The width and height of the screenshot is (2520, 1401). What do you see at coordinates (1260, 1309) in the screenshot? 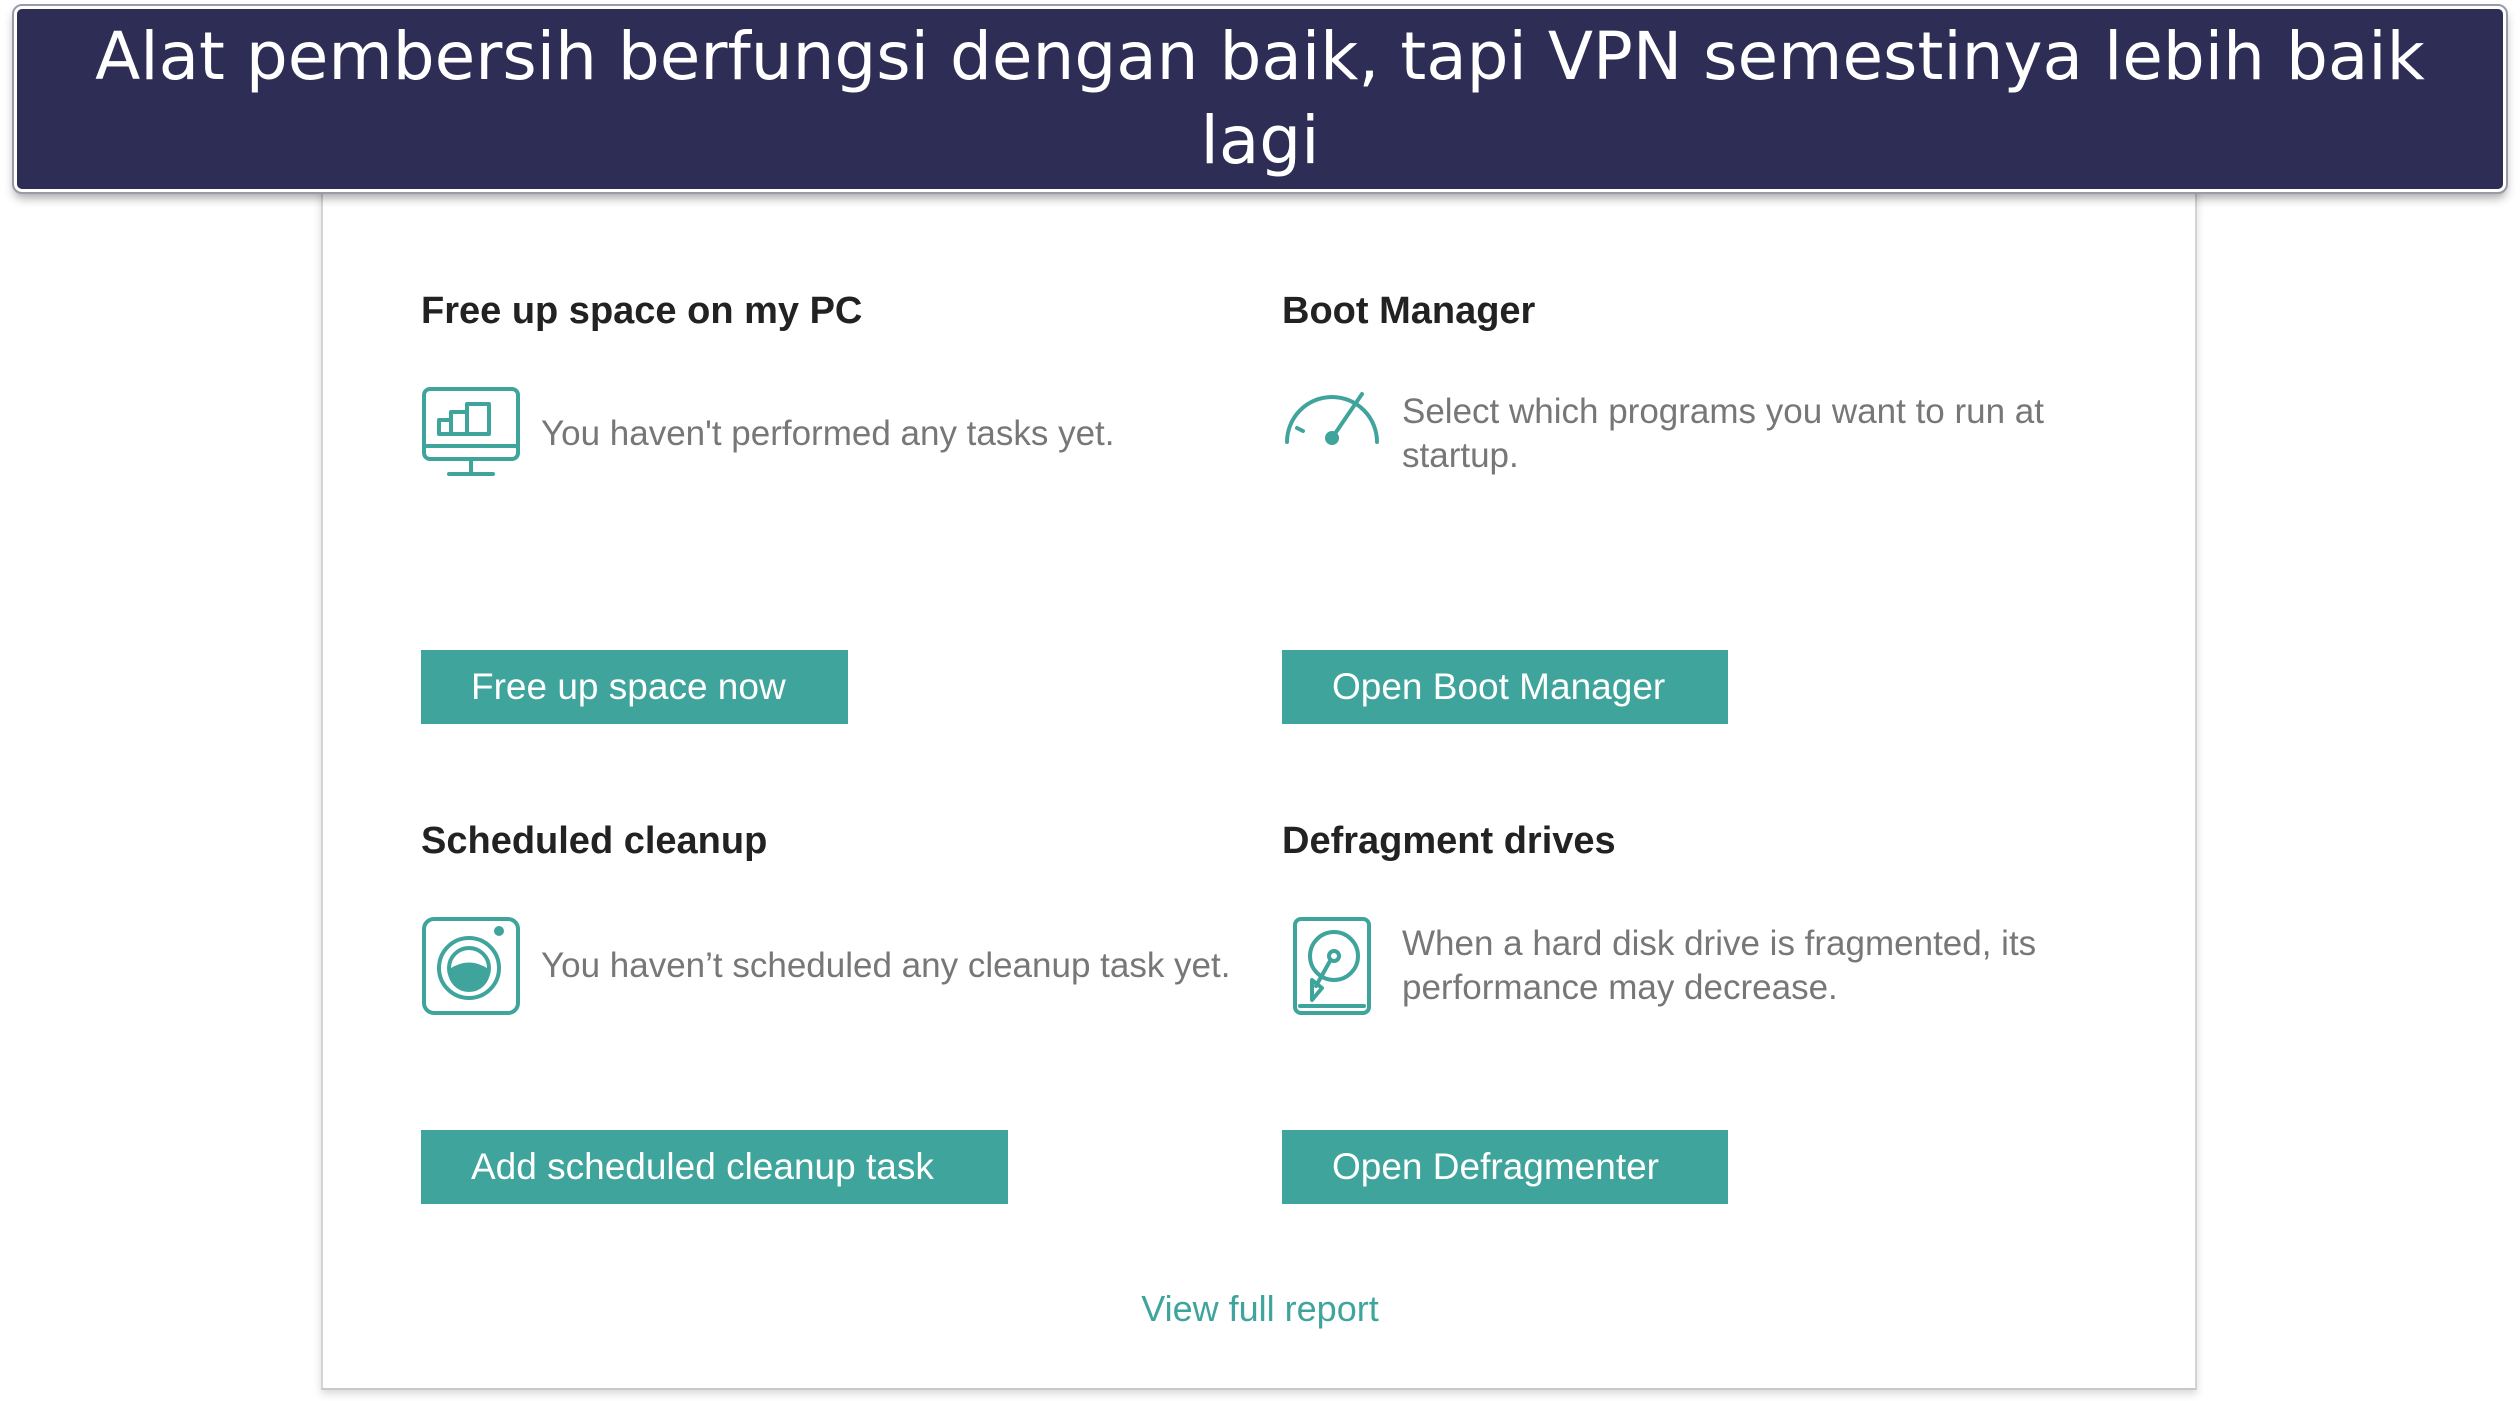
I see `view-full-report-link: View full report` at bounding box center [1260, 1309].